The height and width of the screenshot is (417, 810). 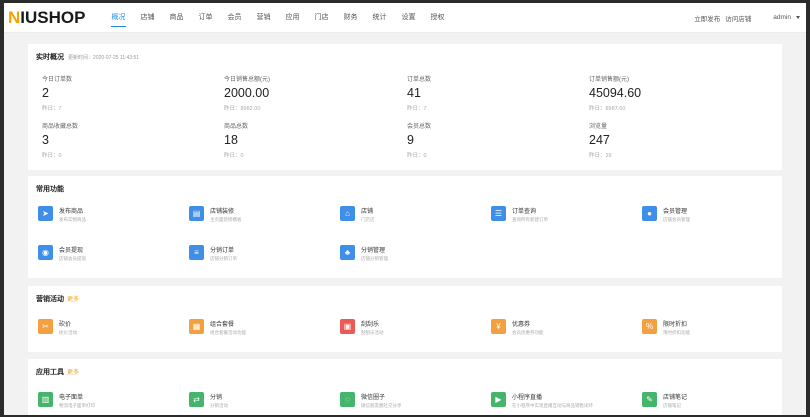 What do you see at coordinates (357, 214) in the screenshot?
I see `func-store: ⌂ 店铺 门店店` at bounding box center [357, 214].